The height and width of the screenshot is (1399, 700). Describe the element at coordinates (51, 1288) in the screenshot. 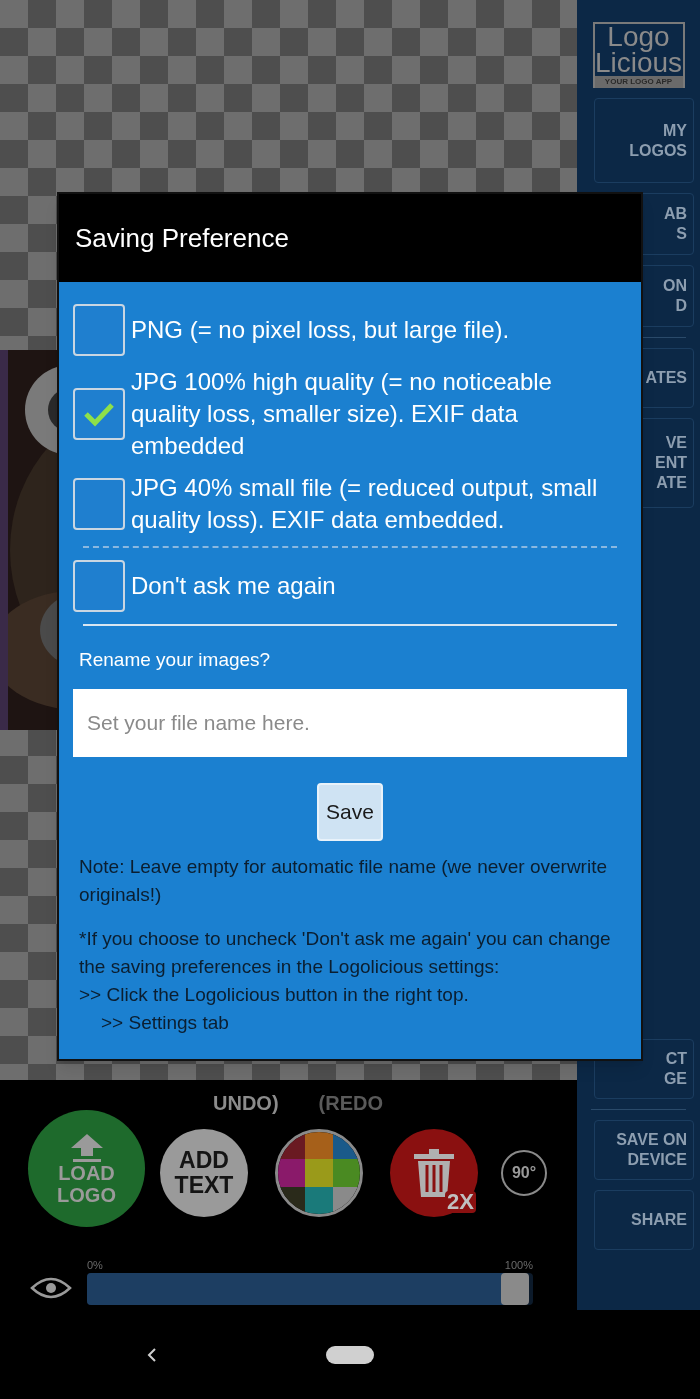

I see `eye-icon` at that location.